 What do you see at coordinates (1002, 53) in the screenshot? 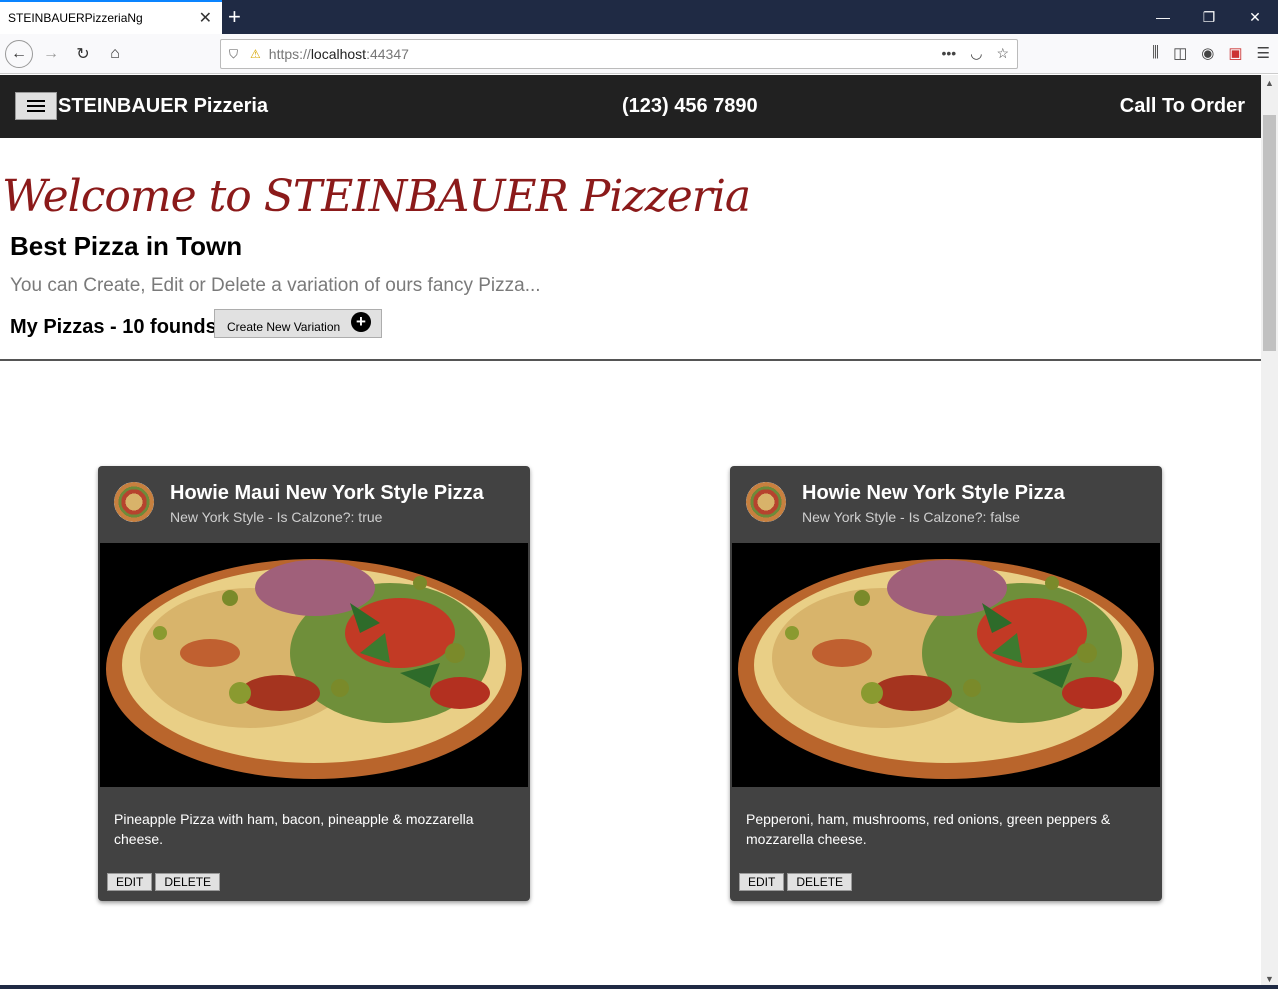
I see `bookmark-star-icon: ☆` at bounding box center [1002, 53].